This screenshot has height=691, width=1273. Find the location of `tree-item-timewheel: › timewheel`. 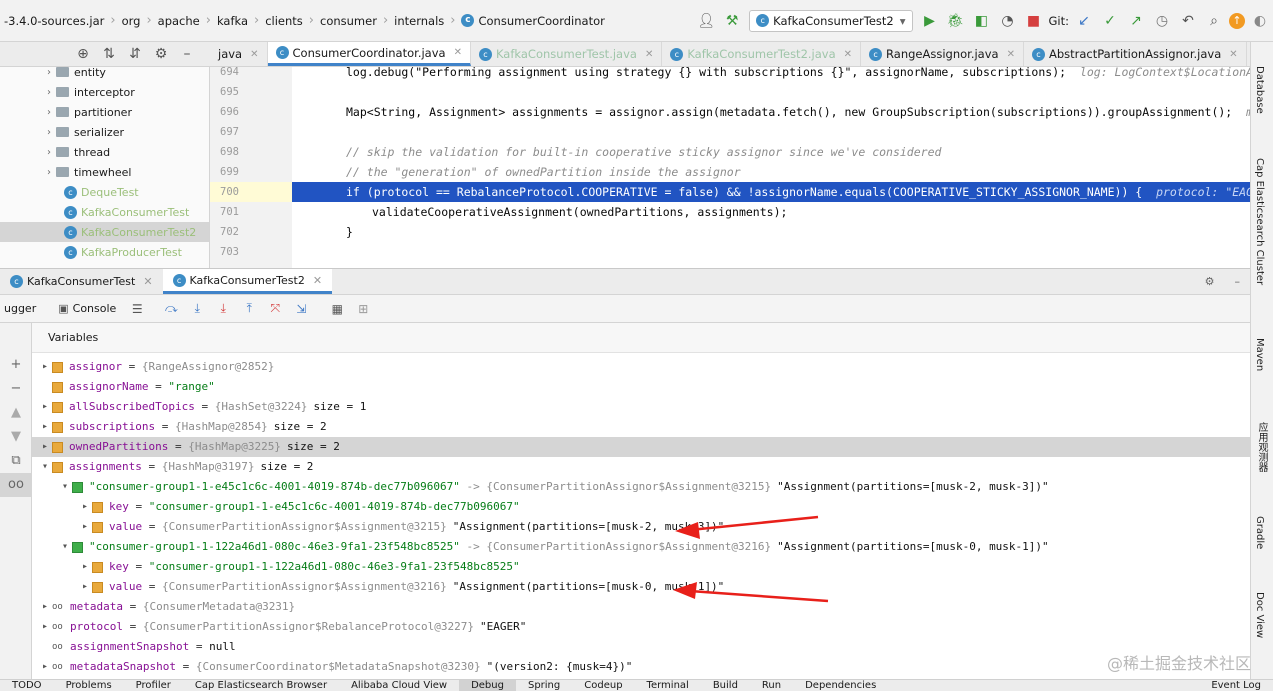

tree-item-timewheel: › timewheel is located at coordinates (104, 172).